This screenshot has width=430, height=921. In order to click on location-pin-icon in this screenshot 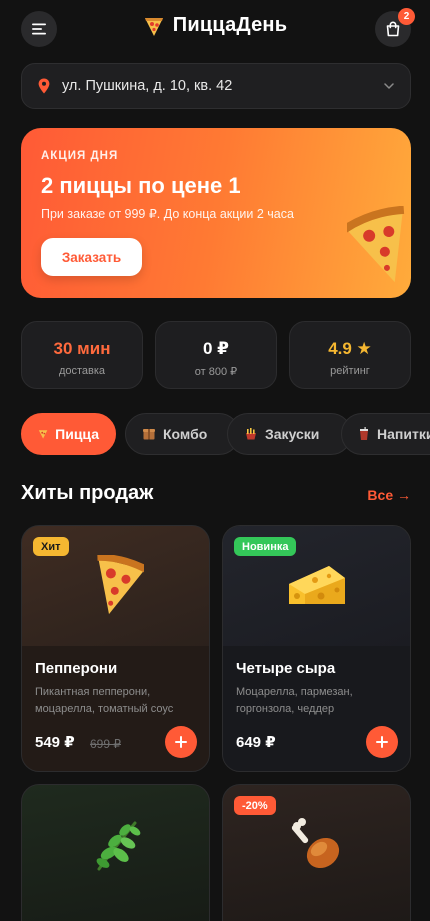, I will do `click(44, 86)`.